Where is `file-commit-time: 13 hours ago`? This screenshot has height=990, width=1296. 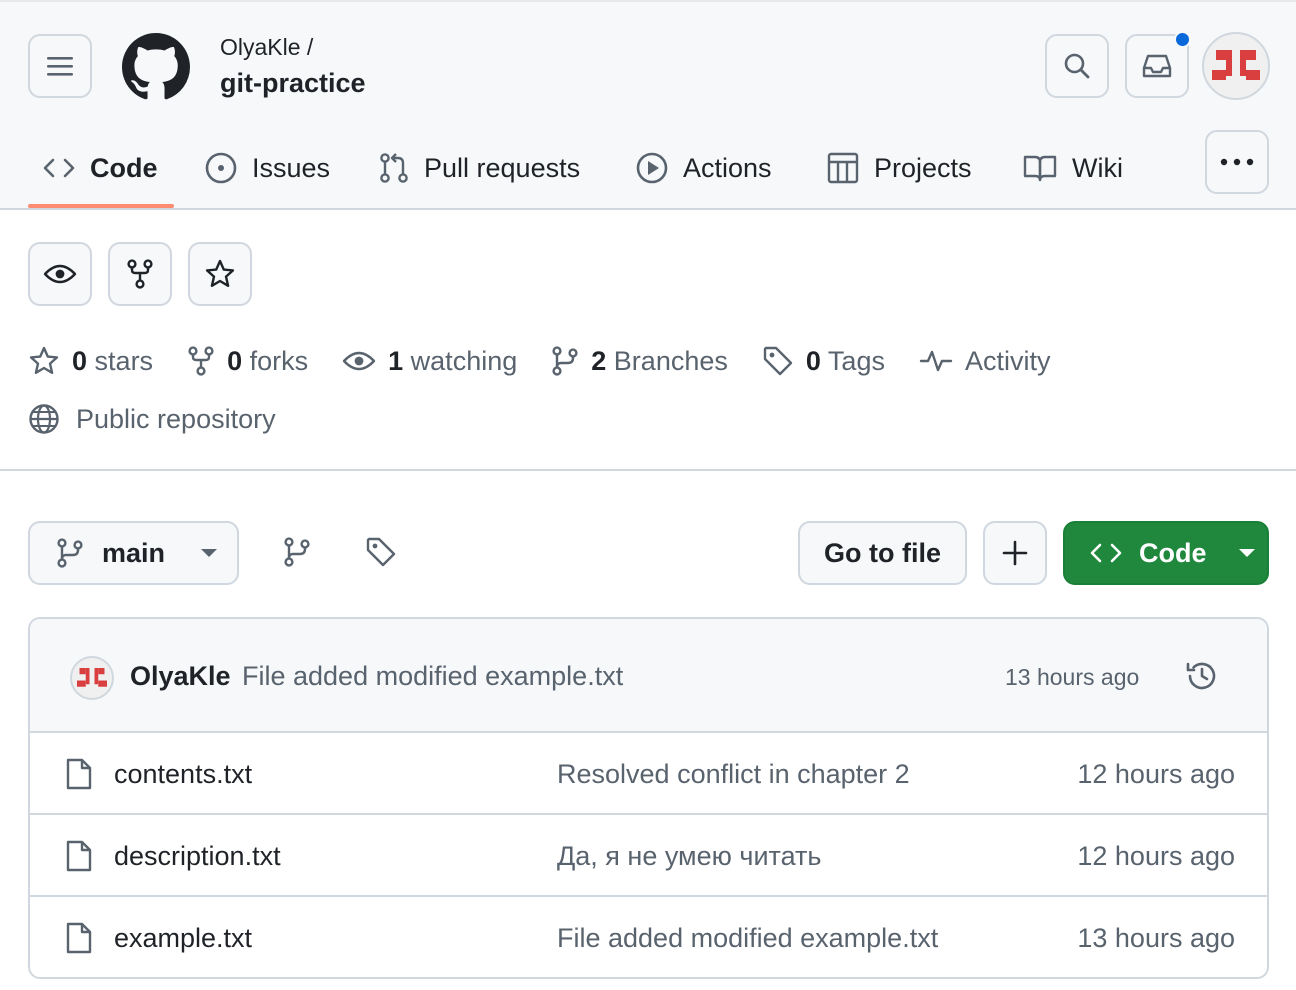 file-commit-time: 13 hours ago is located at coordinates (1156, 938).